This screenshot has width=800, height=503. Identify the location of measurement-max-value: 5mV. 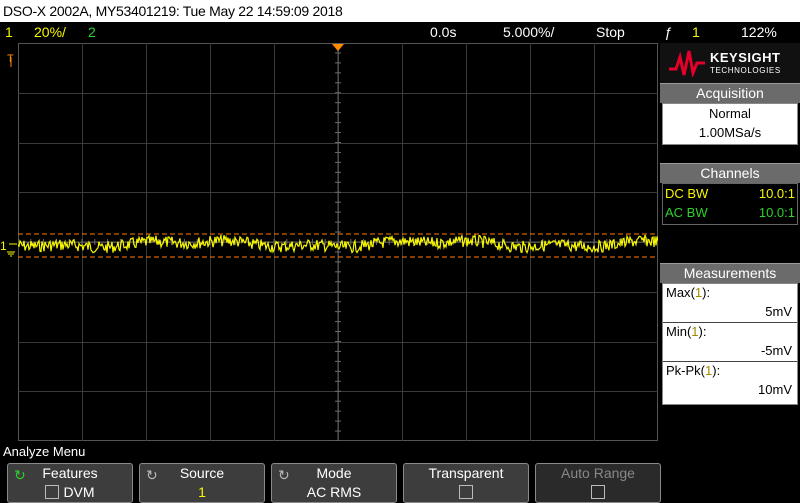
(778, 311).